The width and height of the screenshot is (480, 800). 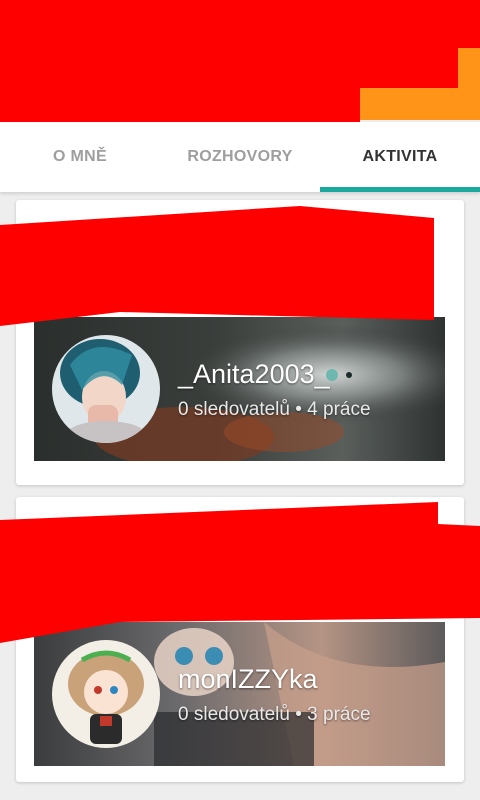 I want to click on tab-conversations: ROZHOVORY, so click(x=240, y=157).